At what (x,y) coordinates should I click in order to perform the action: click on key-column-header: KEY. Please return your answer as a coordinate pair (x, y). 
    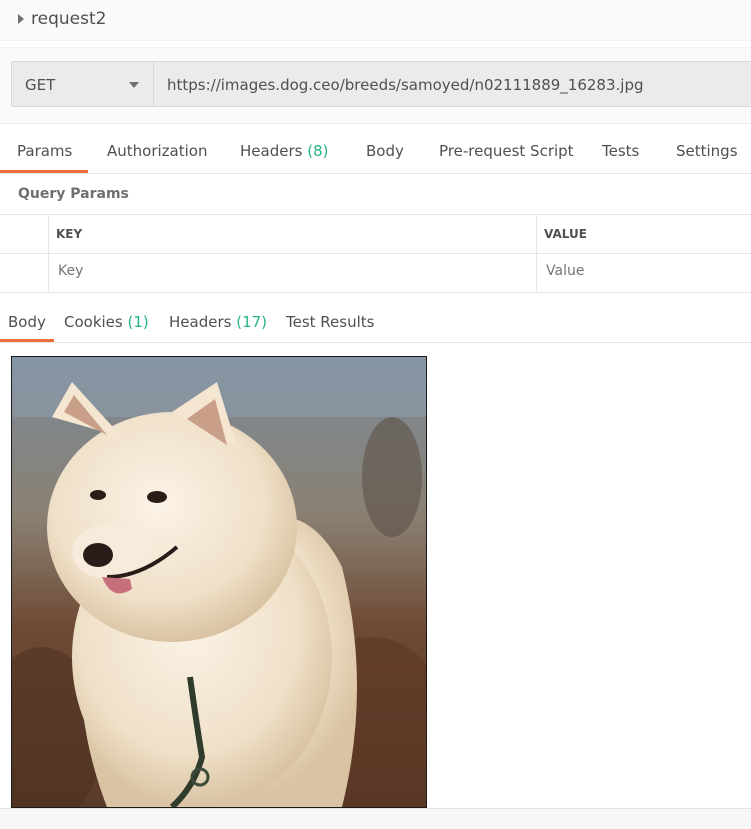
    Looking at the image, I should click on (69, 234).